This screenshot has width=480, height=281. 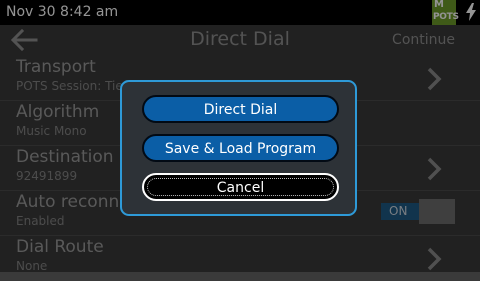 I want to click on direct-dial-button: Direct Dial, so click(x=240, y=109).